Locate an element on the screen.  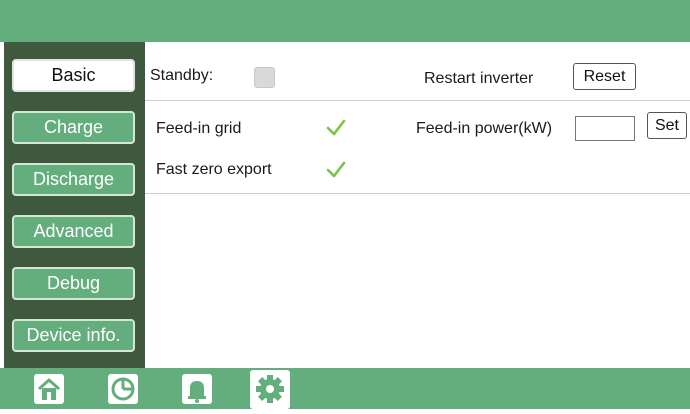
set-button: Set is located at coordinates (667, 125).